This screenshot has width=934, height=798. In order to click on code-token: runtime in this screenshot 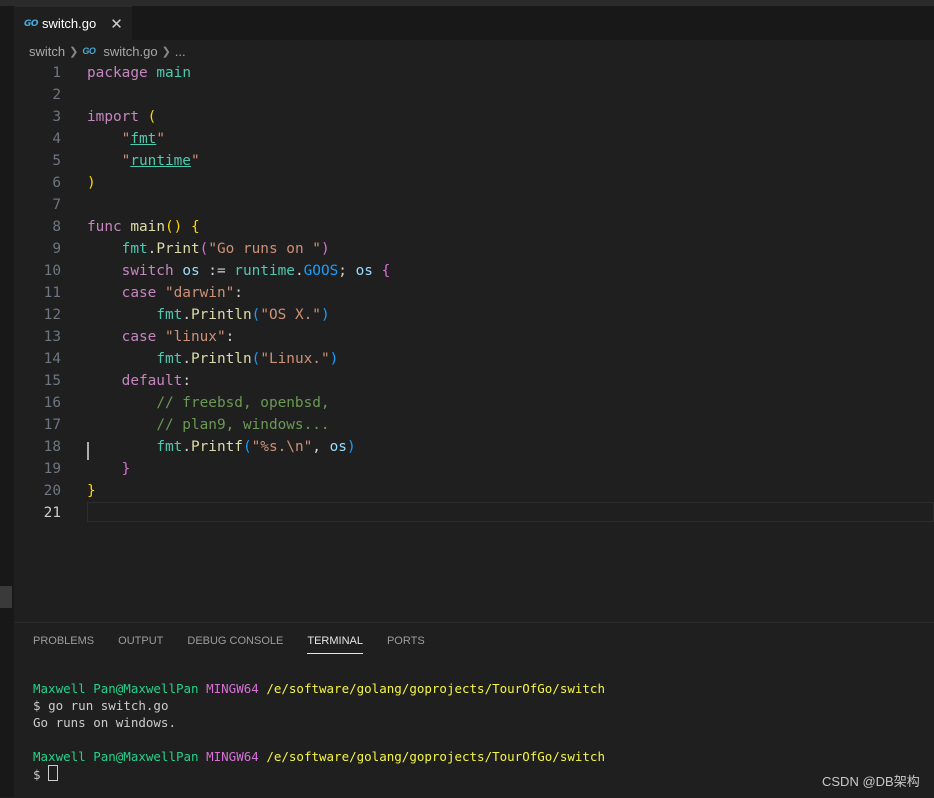, I will do `click(160, 161)`.